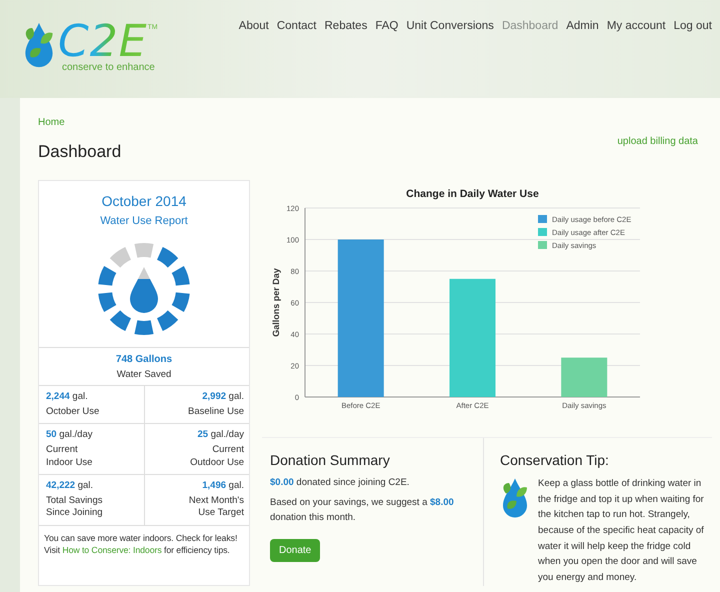  What do you see at coordinates (144, 221) in the screenshot?
I see `report-subtitle: Water Use Report` at bounding box center [144, 221].